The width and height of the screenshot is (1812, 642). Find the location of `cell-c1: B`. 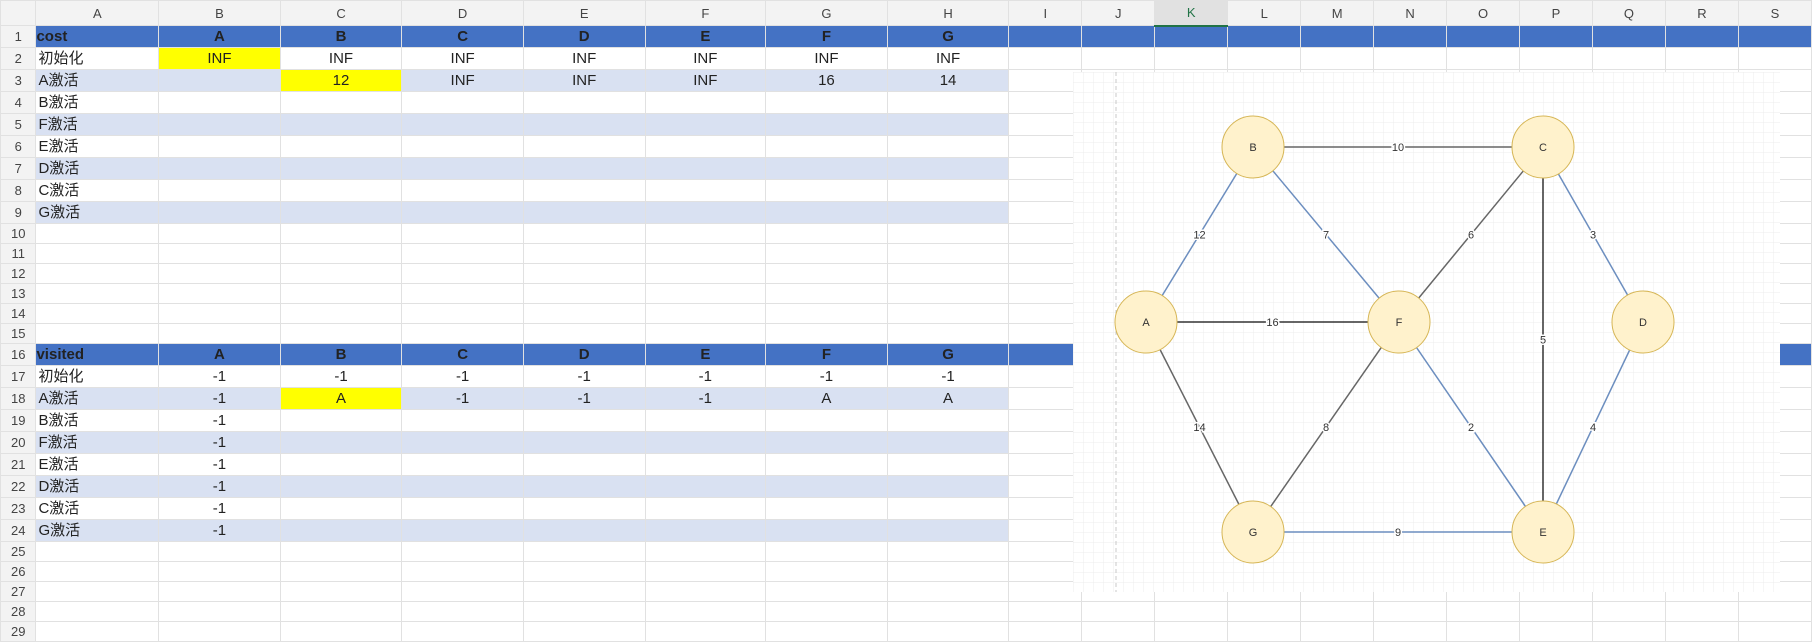

cell-c1: B is located at coordinates (341, 36).